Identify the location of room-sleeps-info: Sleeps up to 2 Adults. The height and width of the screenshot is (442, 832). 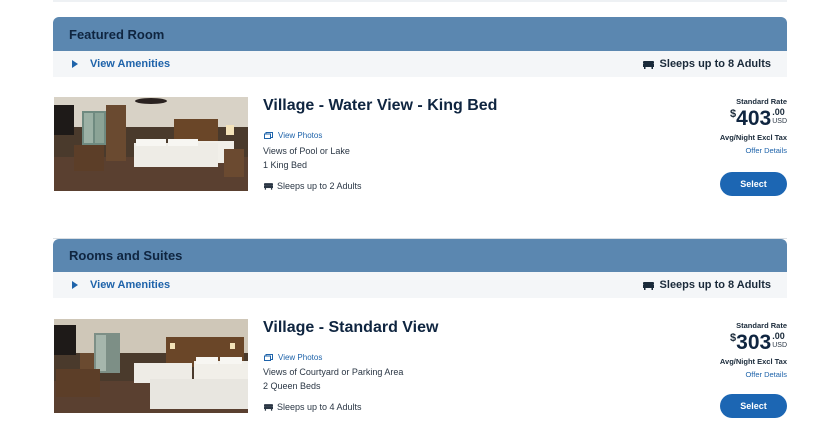
(313, 186).